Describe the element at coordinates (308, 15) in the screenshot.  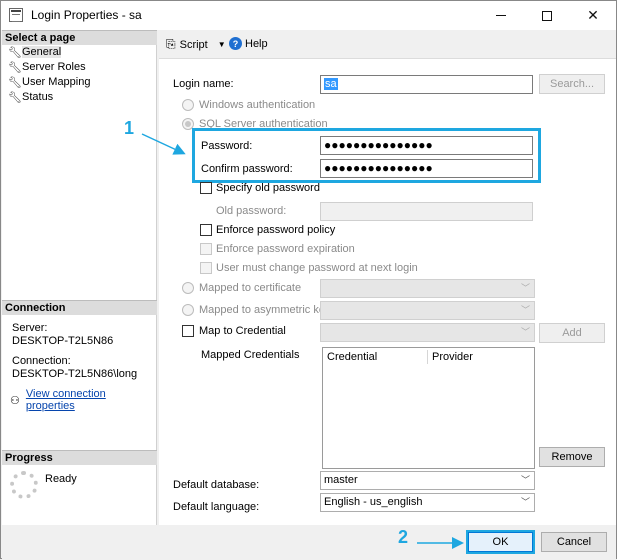
I see `title-bar: Login Properties - sa ✕` at that location.